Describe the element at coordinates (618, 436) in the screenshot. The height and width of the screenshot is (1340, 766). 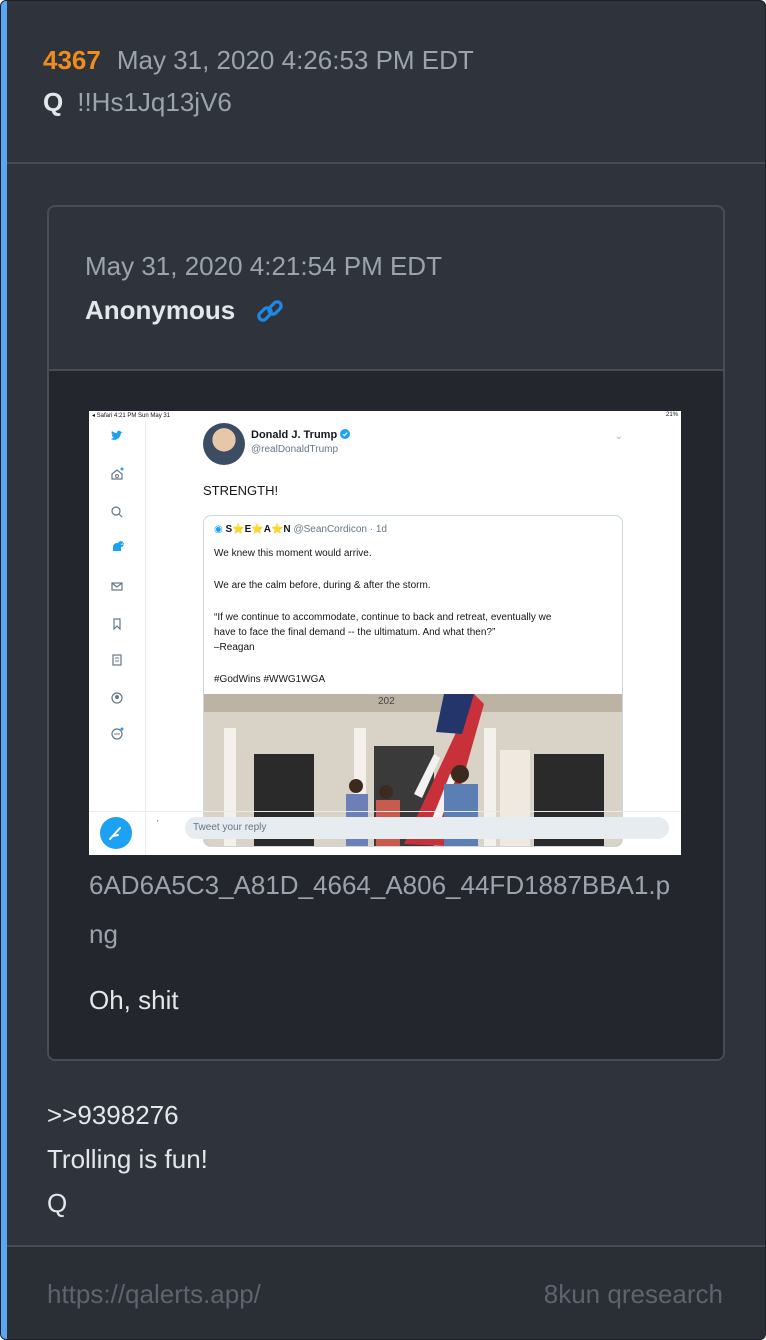
I see `chevron-down-icon: ⌄` at that location.